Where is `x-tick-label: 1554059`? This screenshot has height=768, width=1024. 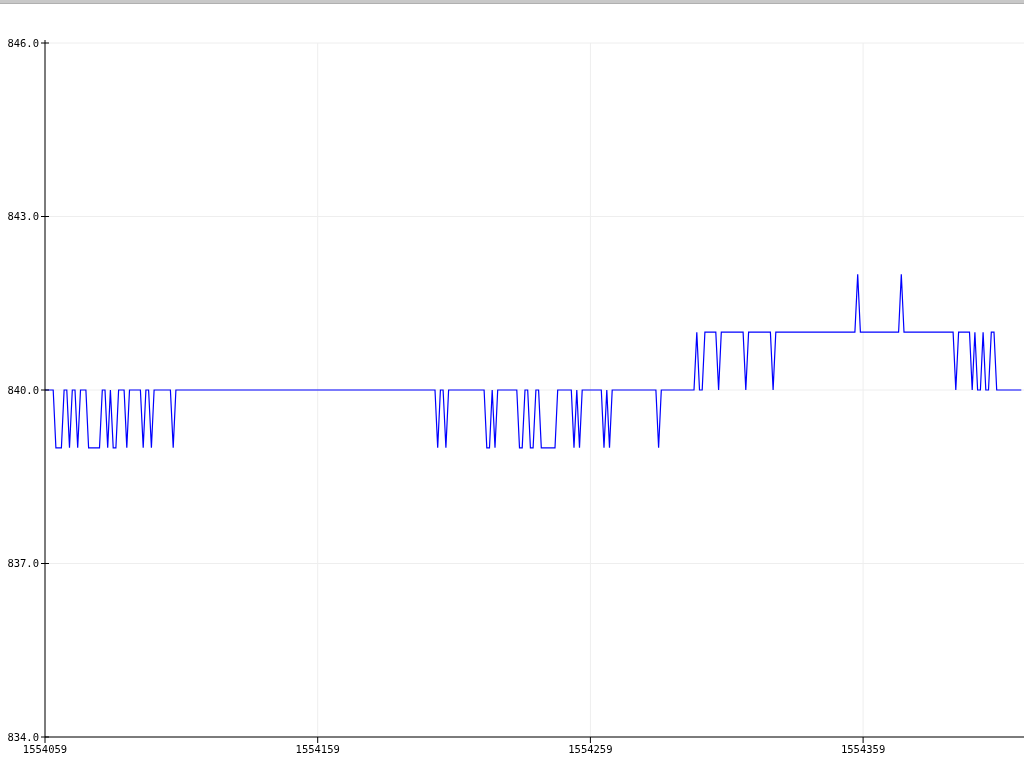
x-tick-label: 1554059 is located at coordinates (45, 749).